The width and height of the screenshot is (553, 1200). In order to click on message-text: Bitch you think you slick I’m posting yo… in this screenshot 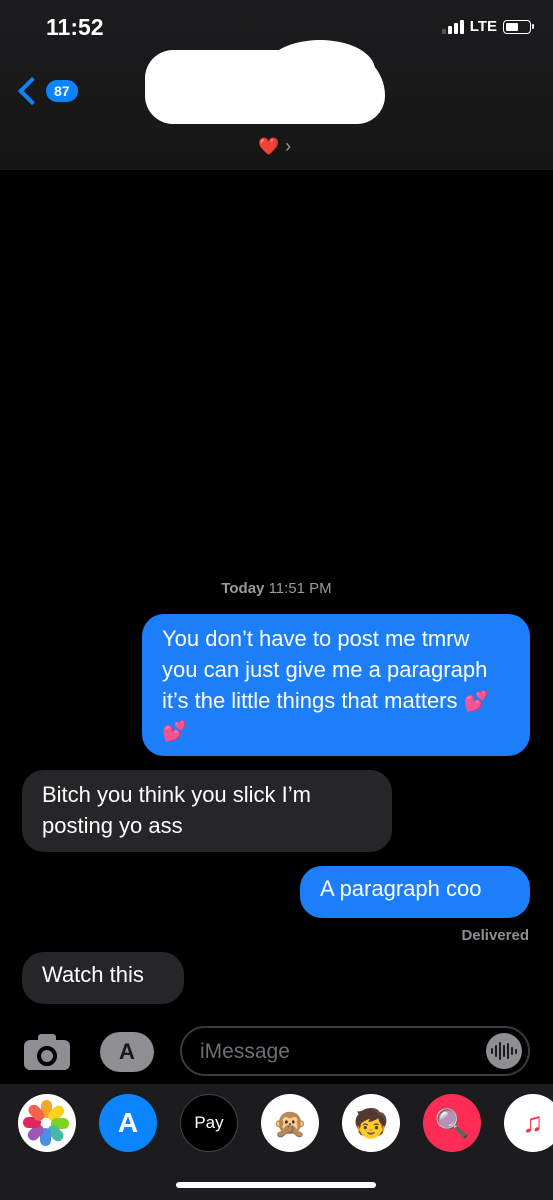, I will do `click(176, 810)`.